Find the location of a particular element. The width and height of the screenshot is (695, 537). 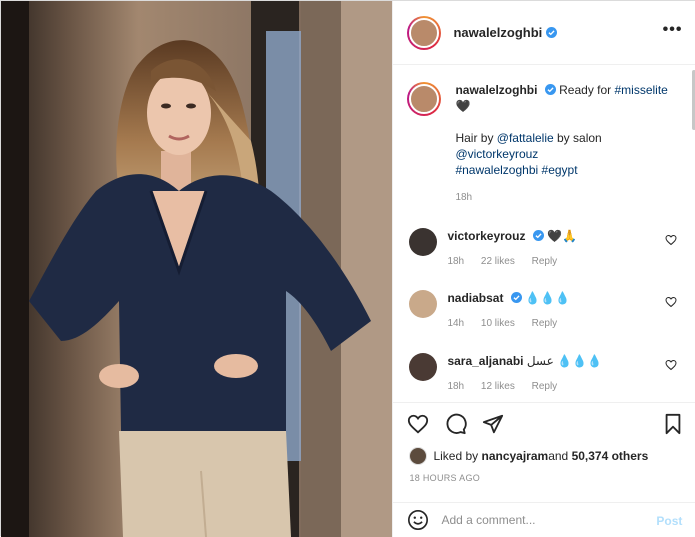

comment-likes: 10 likes is located at coordinates (498, 323).